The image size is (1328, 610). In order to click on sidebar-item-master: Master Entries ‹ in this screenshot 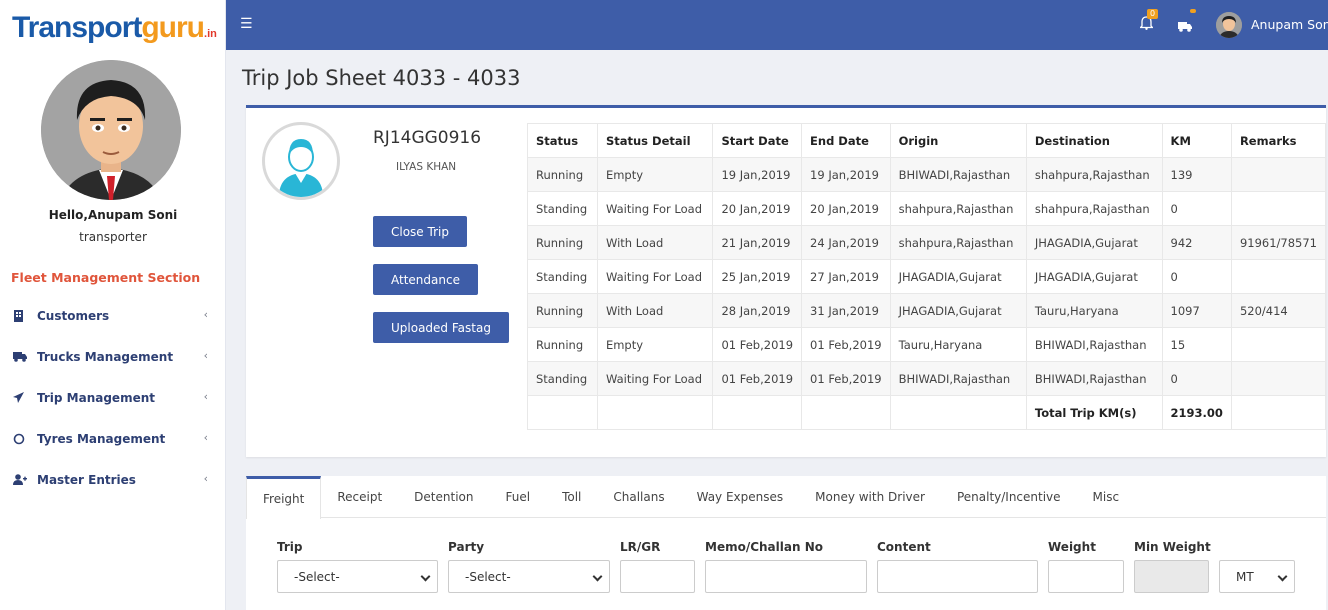, I will do `click(113, 479)`.